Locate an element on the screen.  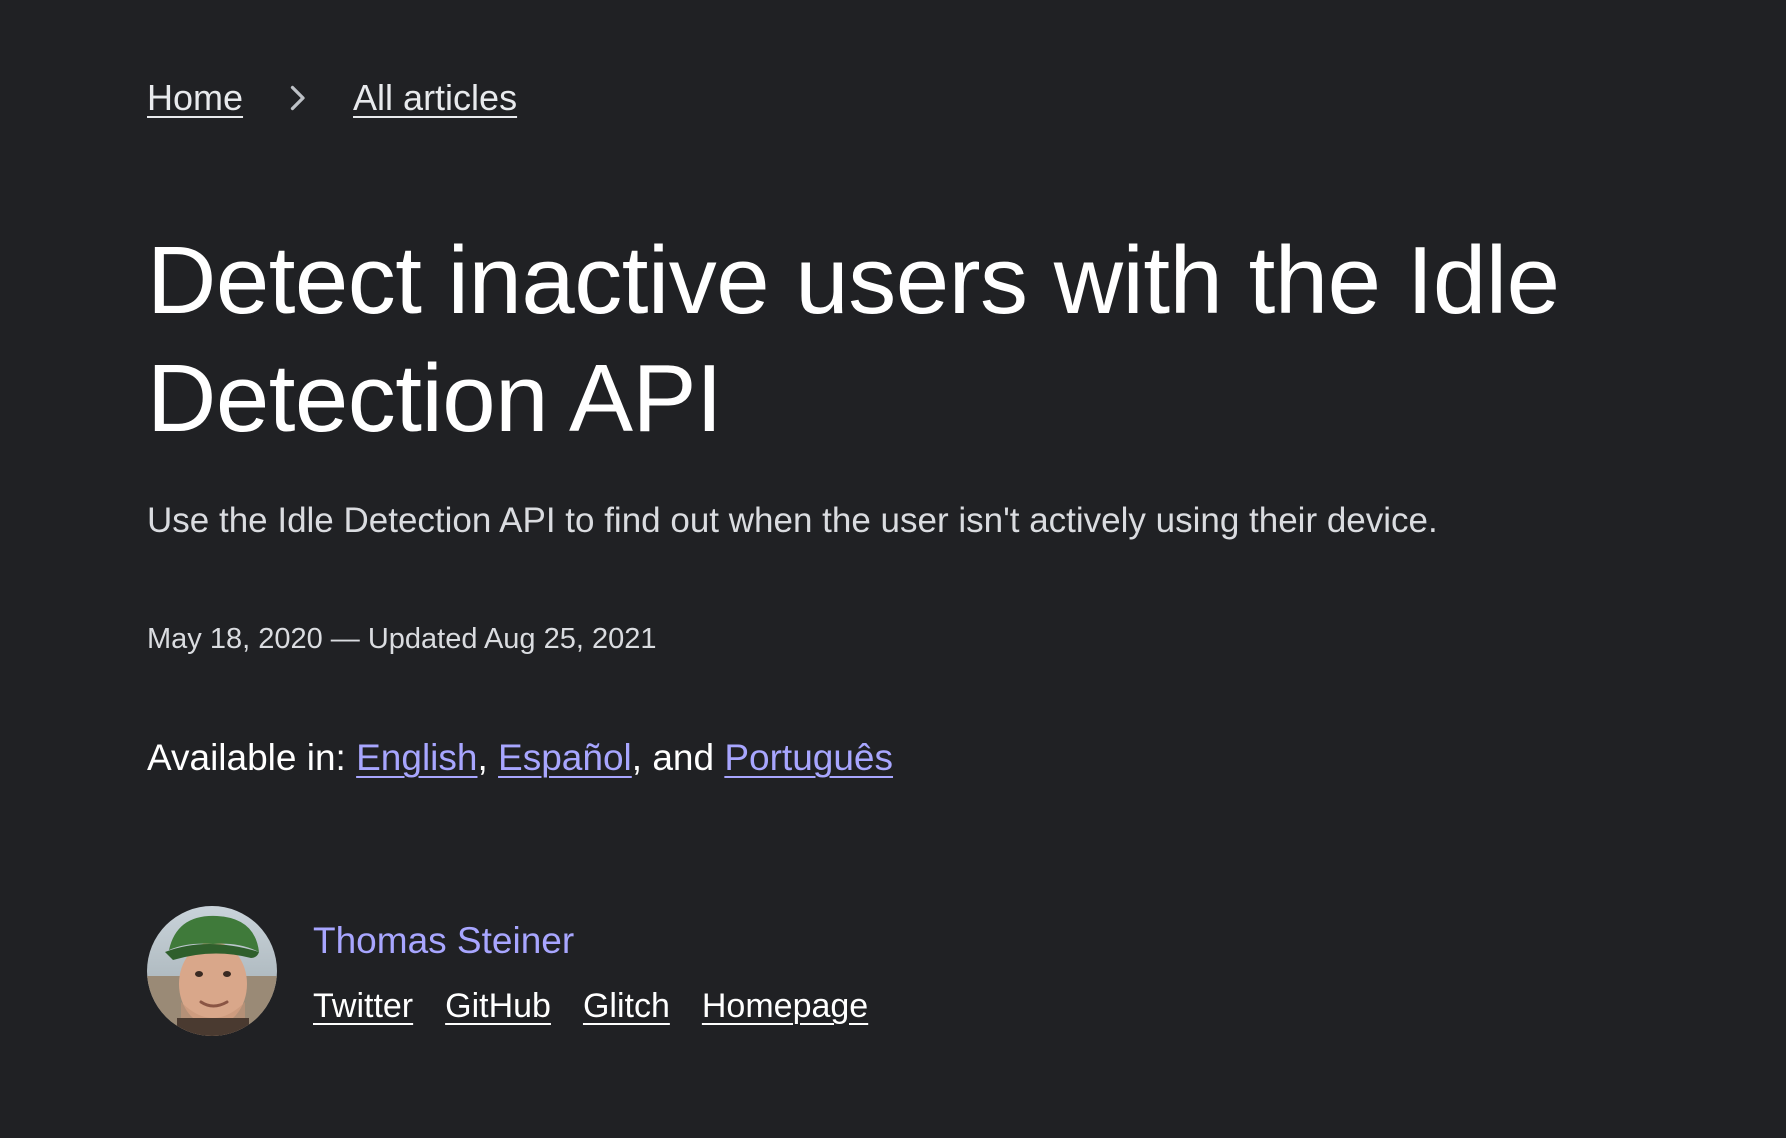
language-link-espanol: Español is located at coordinates (565, 757).